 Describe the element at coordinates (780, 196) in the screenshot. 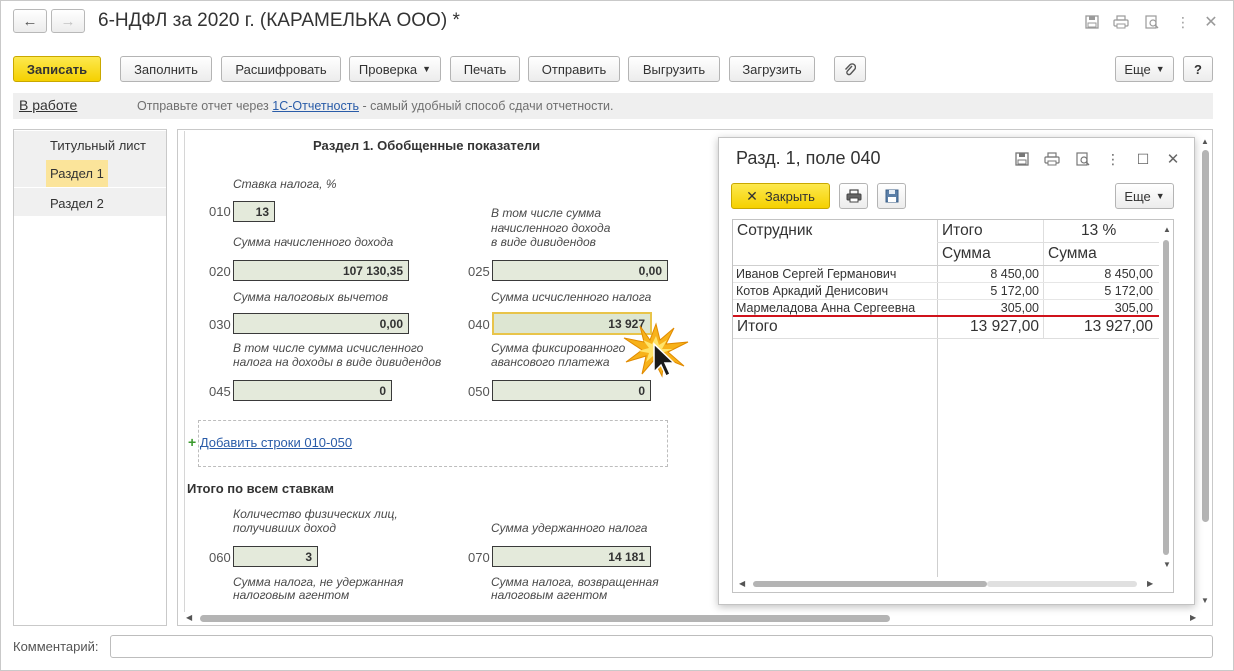

I see `popup-close-button: ✕ Закрыть` at that location.